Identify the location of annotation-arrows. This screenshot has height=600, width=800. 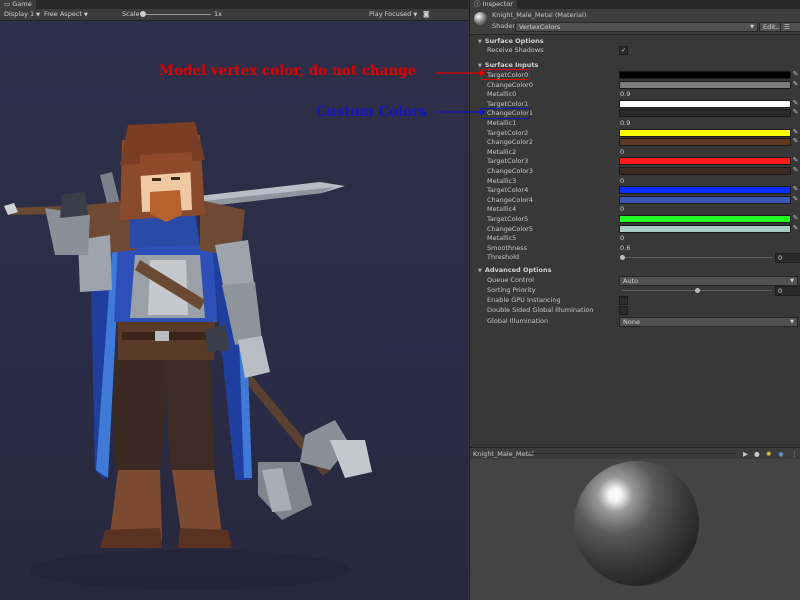
(461, 92).